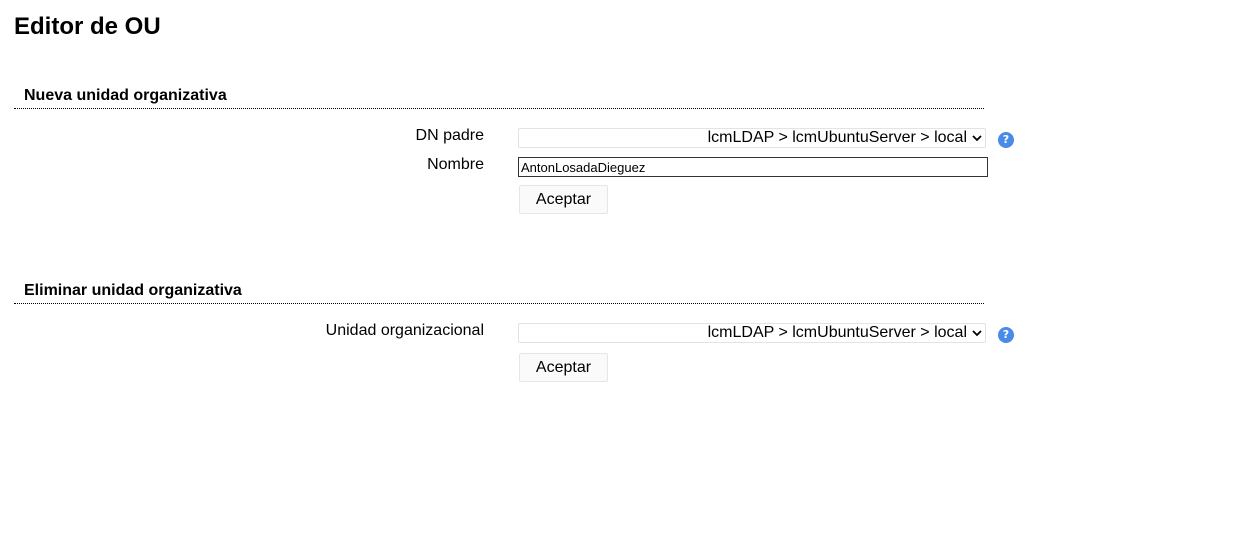  Describe the element at coordinates (563, 199) in the screenshot. I see `create-ou-submit-button: Aceptar` at that location.